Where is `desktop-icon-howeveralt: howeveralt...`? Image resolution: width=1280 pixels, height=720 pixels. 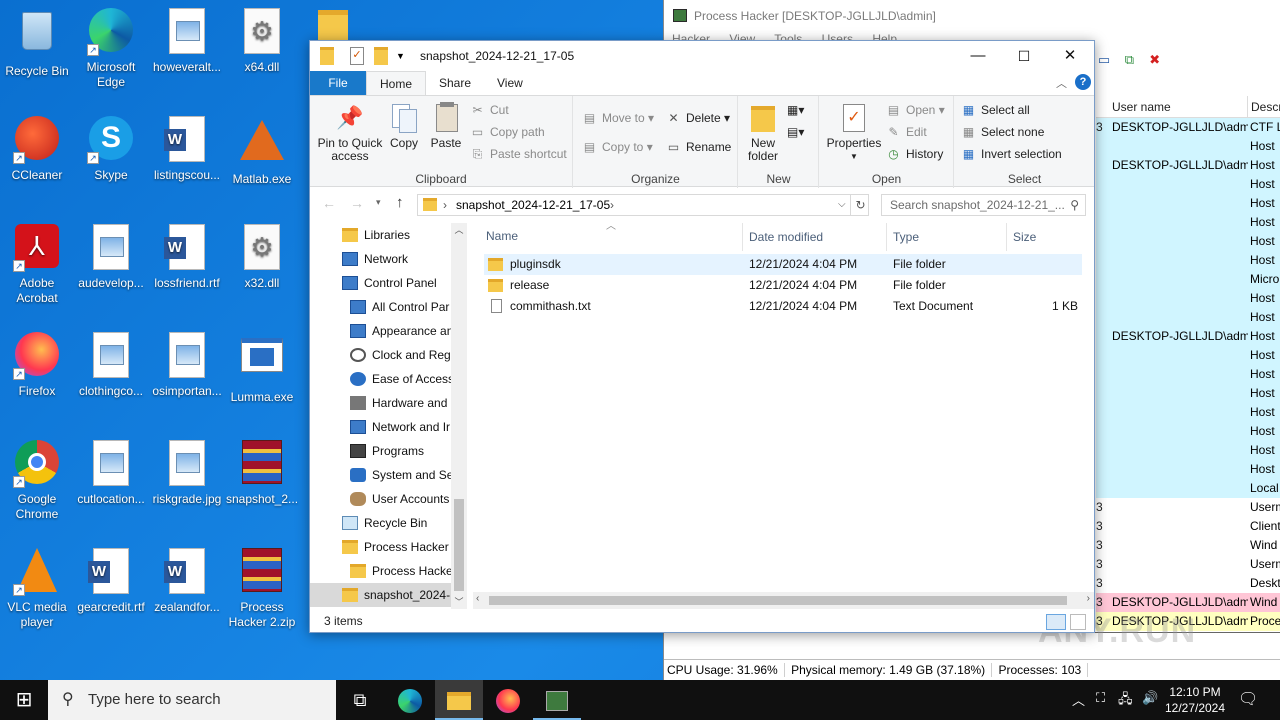 desktop-icon-howeveralt: howeveralt... is located at coordinates (187, 41).